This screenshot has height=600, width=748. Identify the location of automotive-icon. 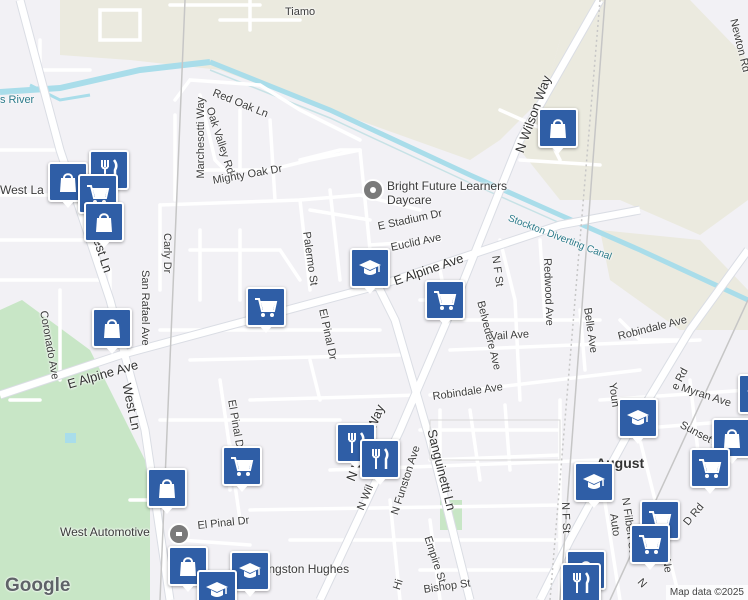
(179, 534).